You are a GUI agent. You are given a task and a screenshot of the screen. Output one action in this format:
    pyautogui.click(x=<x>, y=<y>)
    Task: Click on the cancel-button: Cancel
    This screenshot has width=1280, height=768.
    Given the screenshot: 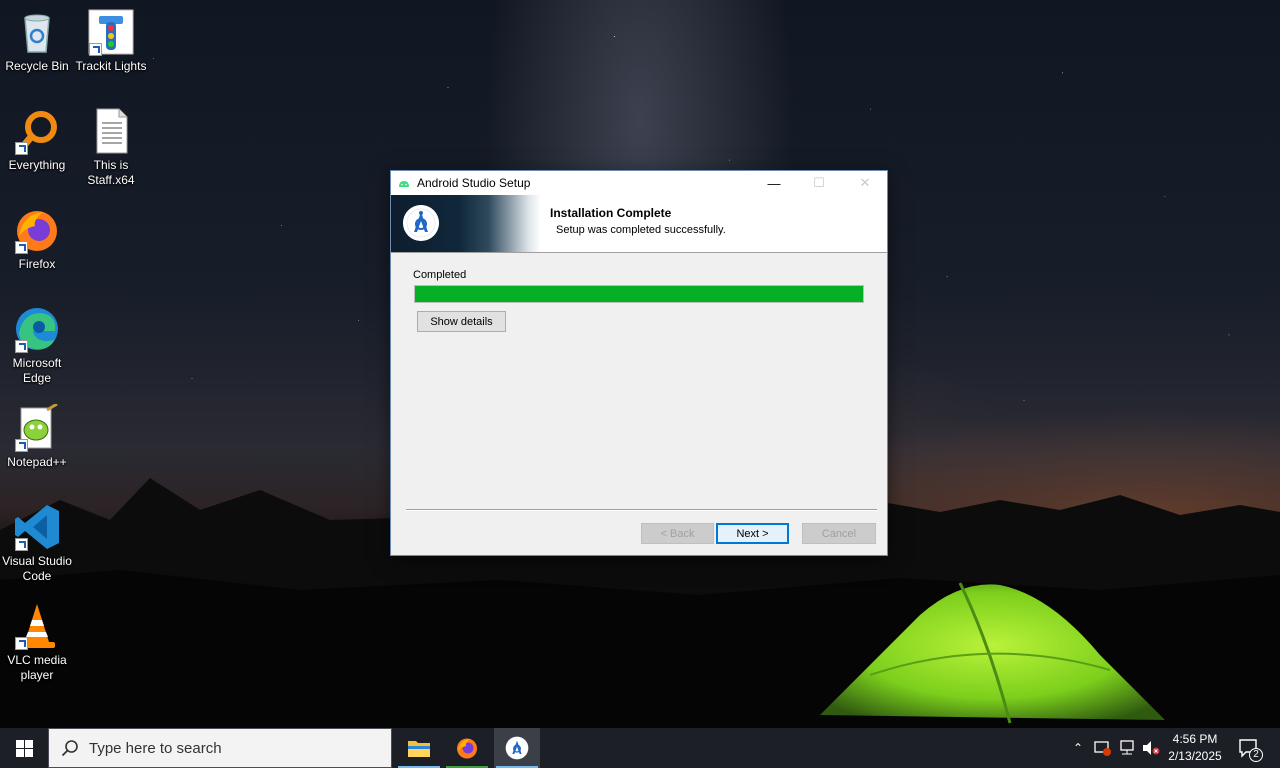 What is the action you would take?
    pyautogui.click(x=839, y=533)
    